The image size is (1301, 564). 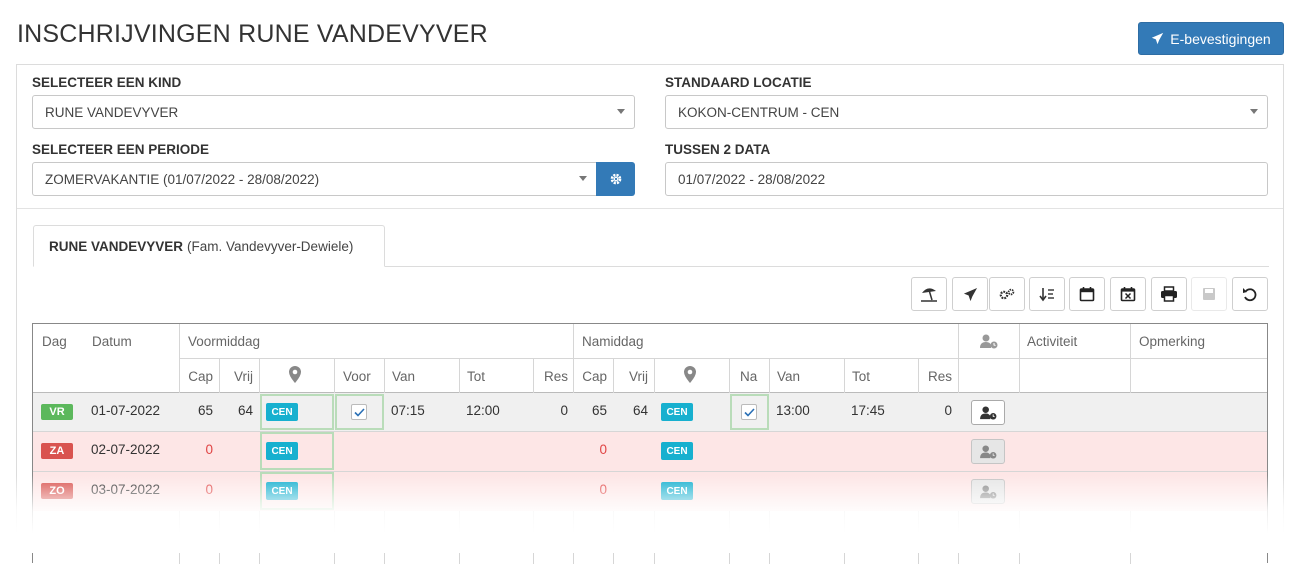 What do you see at coordinates (408, 410) in the screenshot?
I see `am-van-cell: 07:15` at bounding box center [408, 410].